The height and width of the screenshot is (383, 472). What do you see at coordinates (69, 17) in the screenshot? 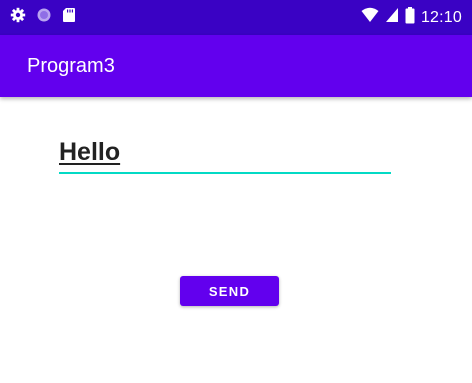
I see `sd-card-icon` at bounding box center [69, 17].